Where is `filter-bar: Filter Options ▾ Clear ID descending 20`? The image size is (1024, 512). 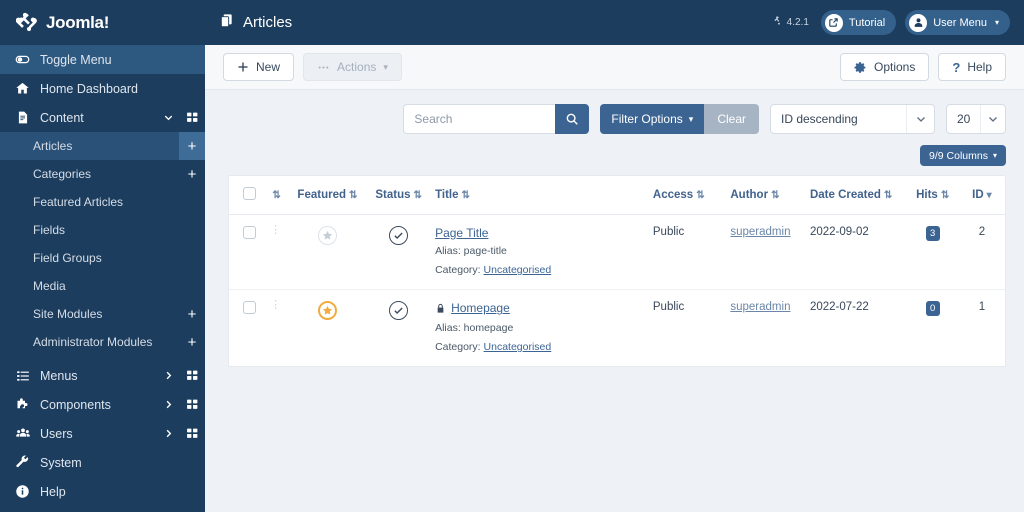 filter-bar: Filter Options ▾ Clear ID descending 20 is located at coordinates (614, 114).